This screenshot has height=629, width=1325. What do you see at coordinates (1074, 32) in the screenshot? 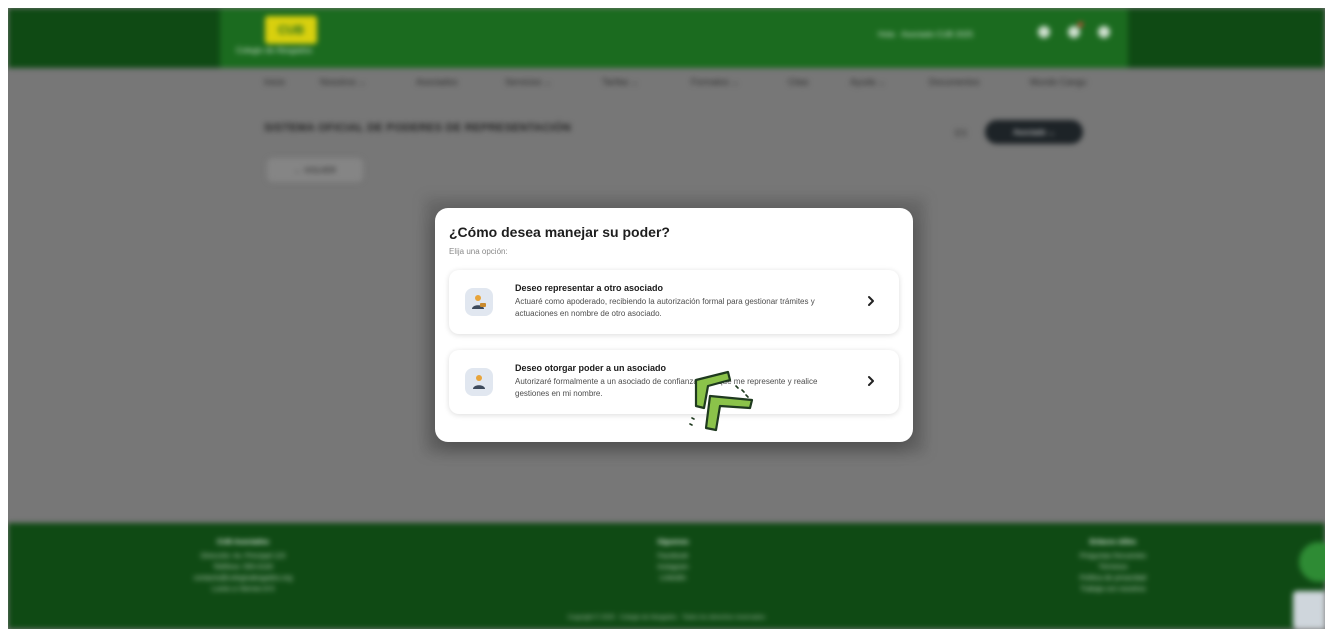
I see `bell-icon` at bounding box center [1074, 32].